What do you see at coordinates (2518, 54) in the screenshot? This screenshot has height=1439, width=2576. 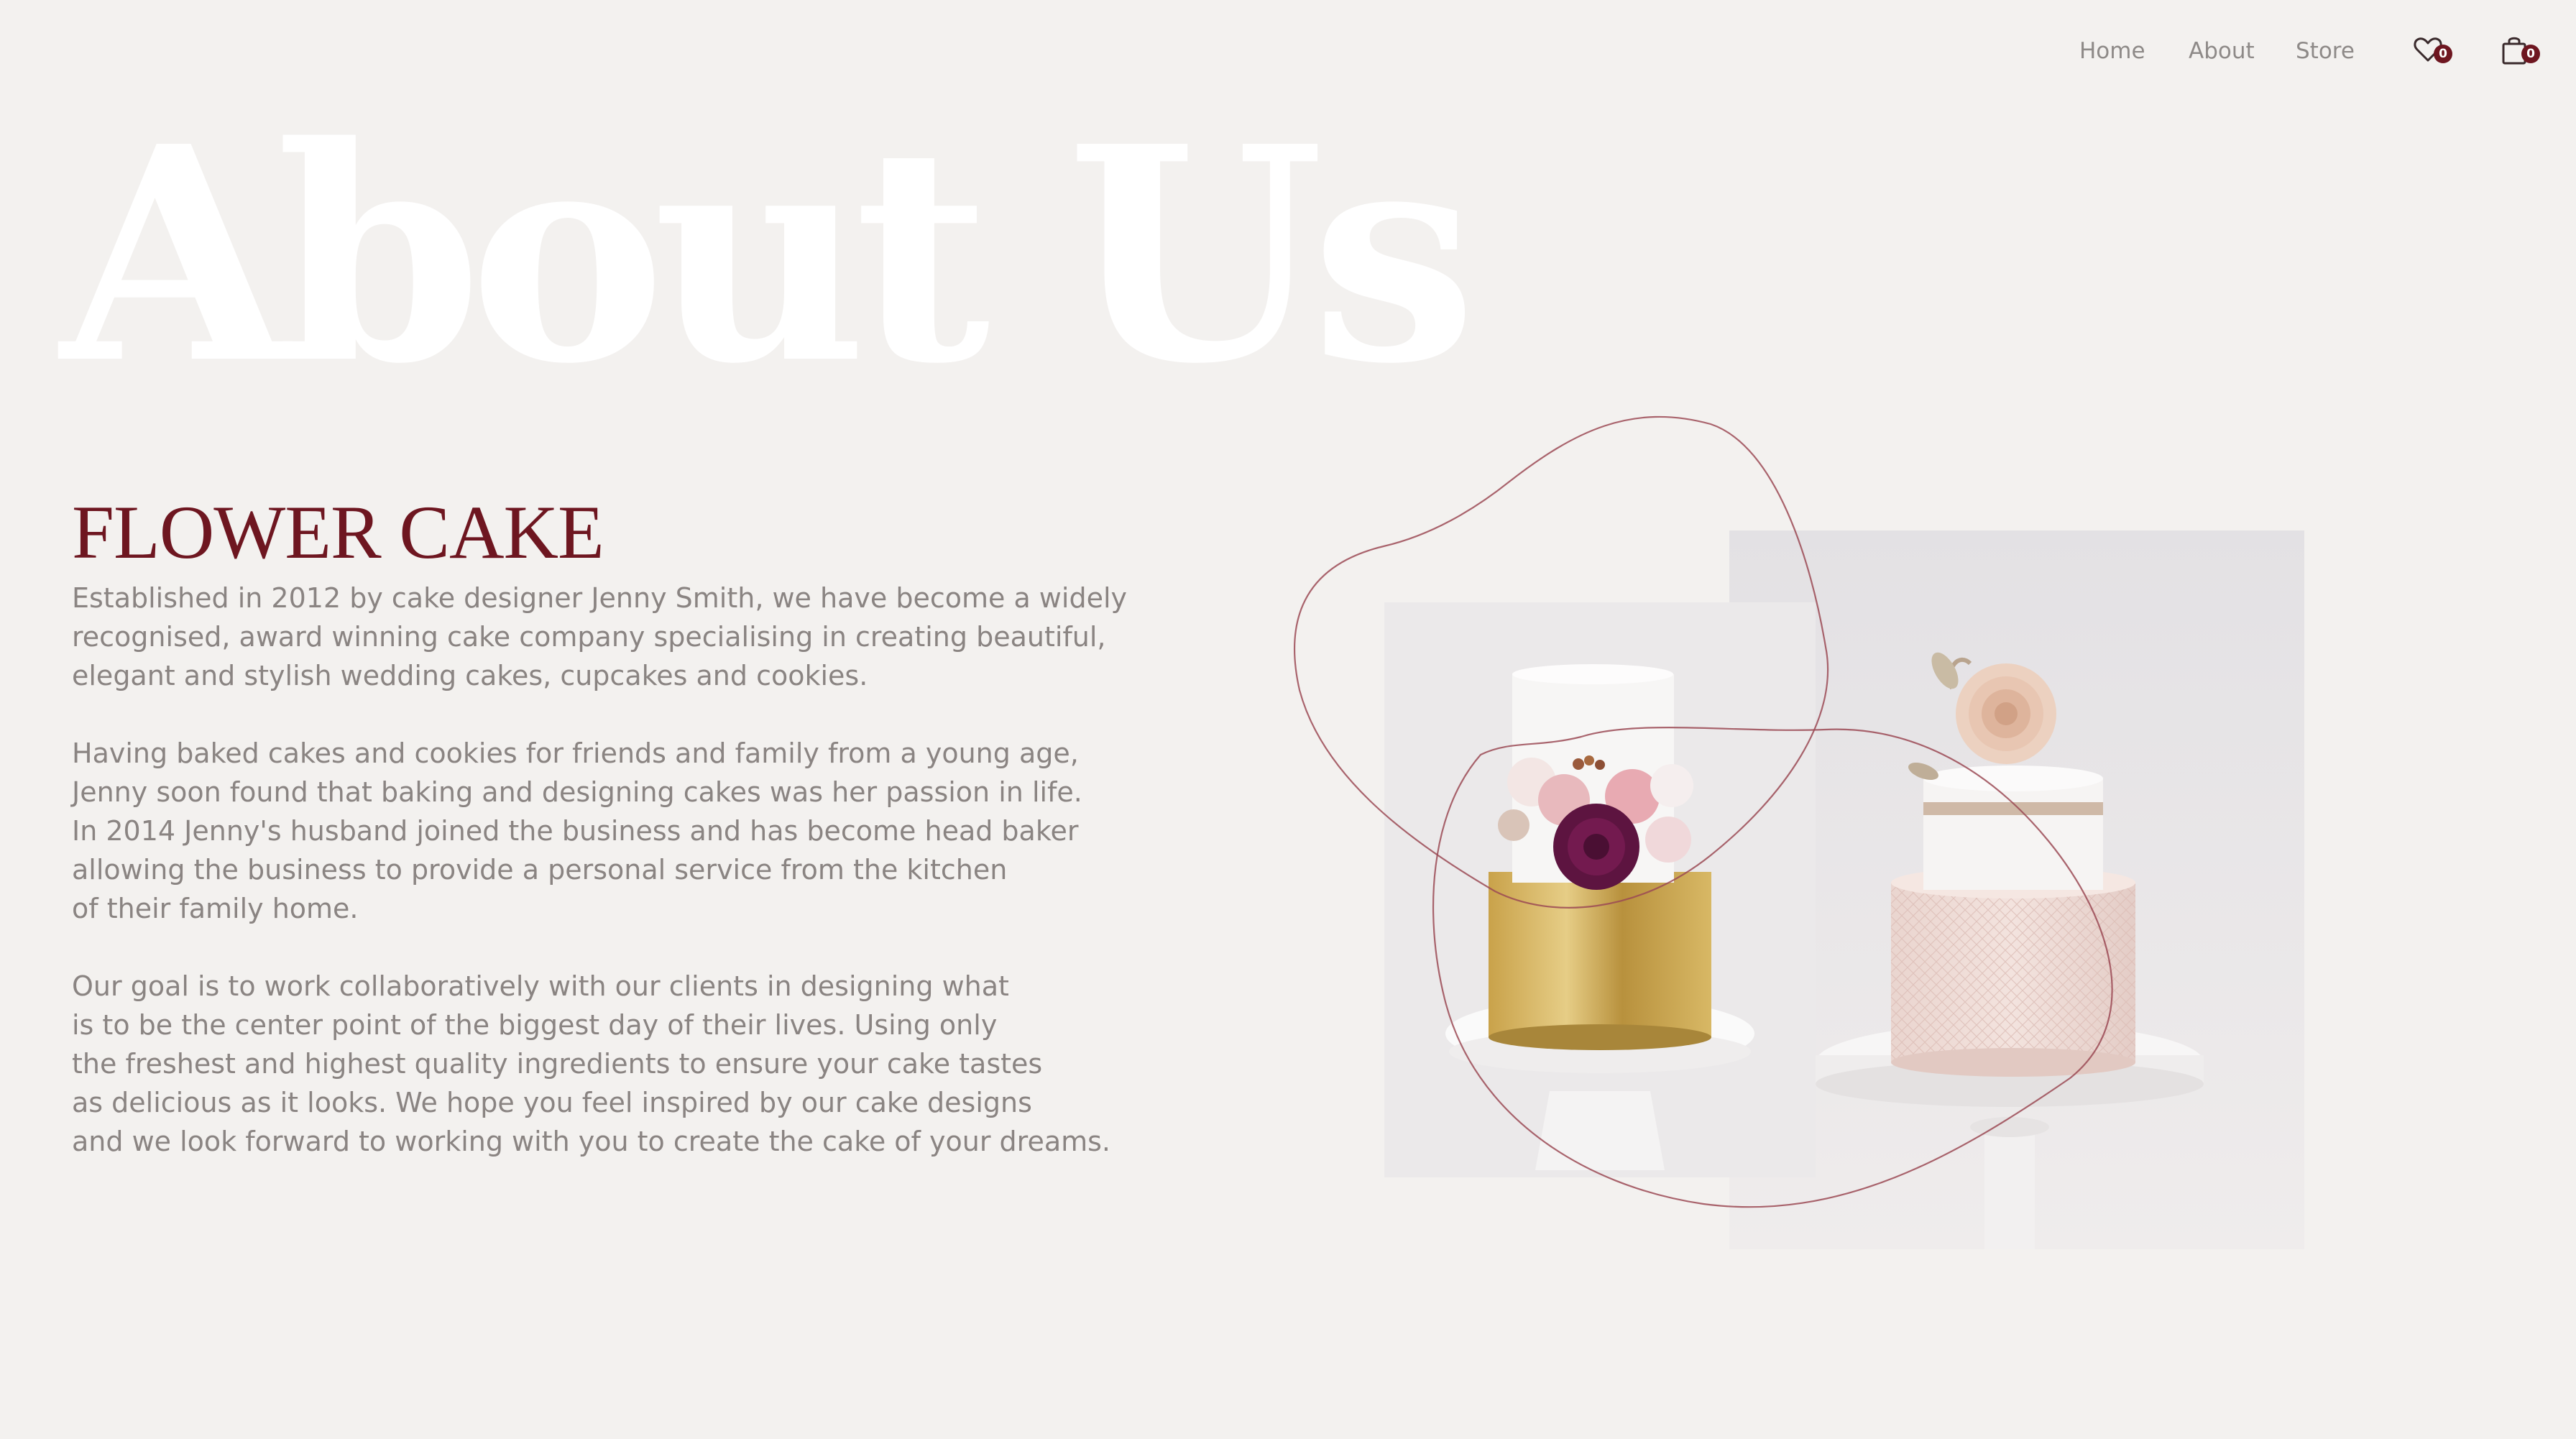 I see `cart-button: 0` at bounding box center [2518, 54].